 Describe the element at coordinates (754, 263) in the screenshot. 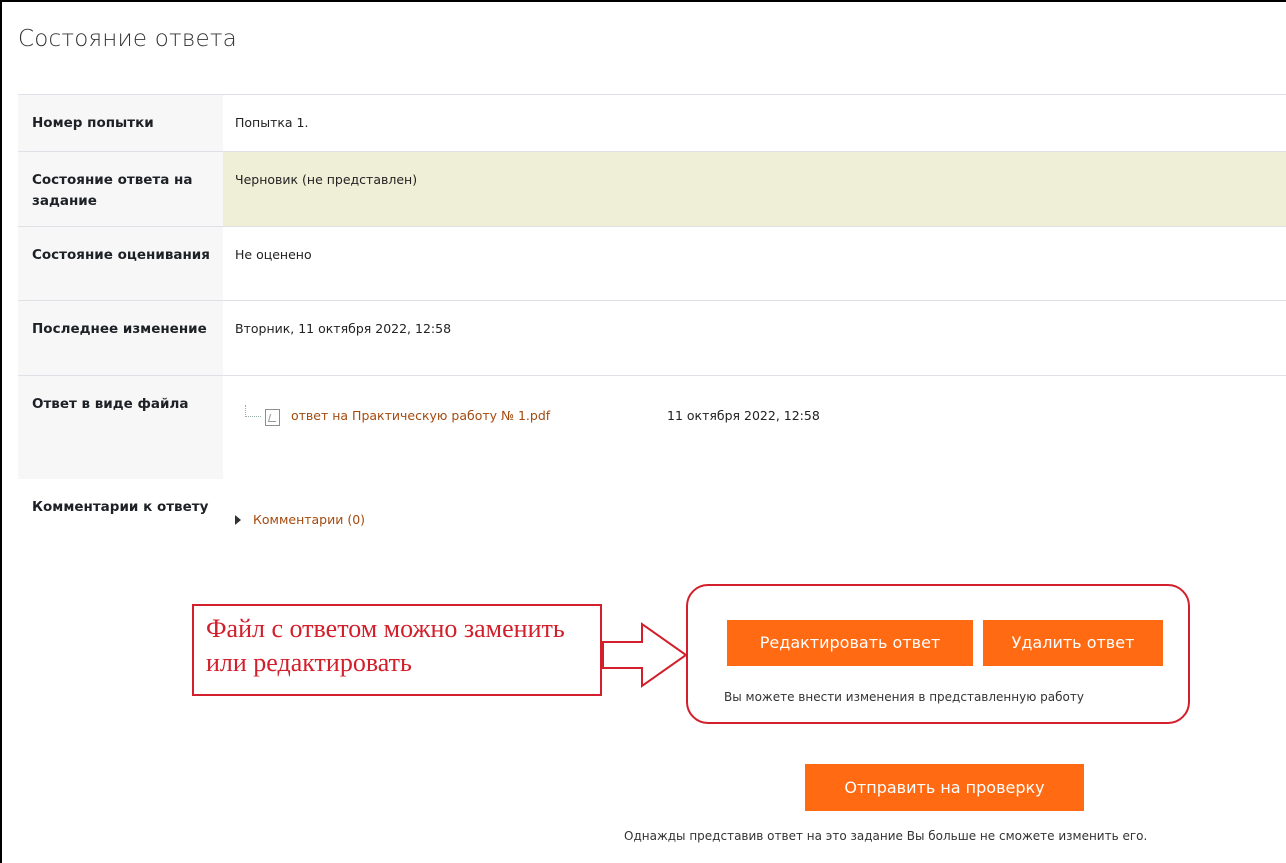

I see `row-value-grading-status: Не оценено` at that location.